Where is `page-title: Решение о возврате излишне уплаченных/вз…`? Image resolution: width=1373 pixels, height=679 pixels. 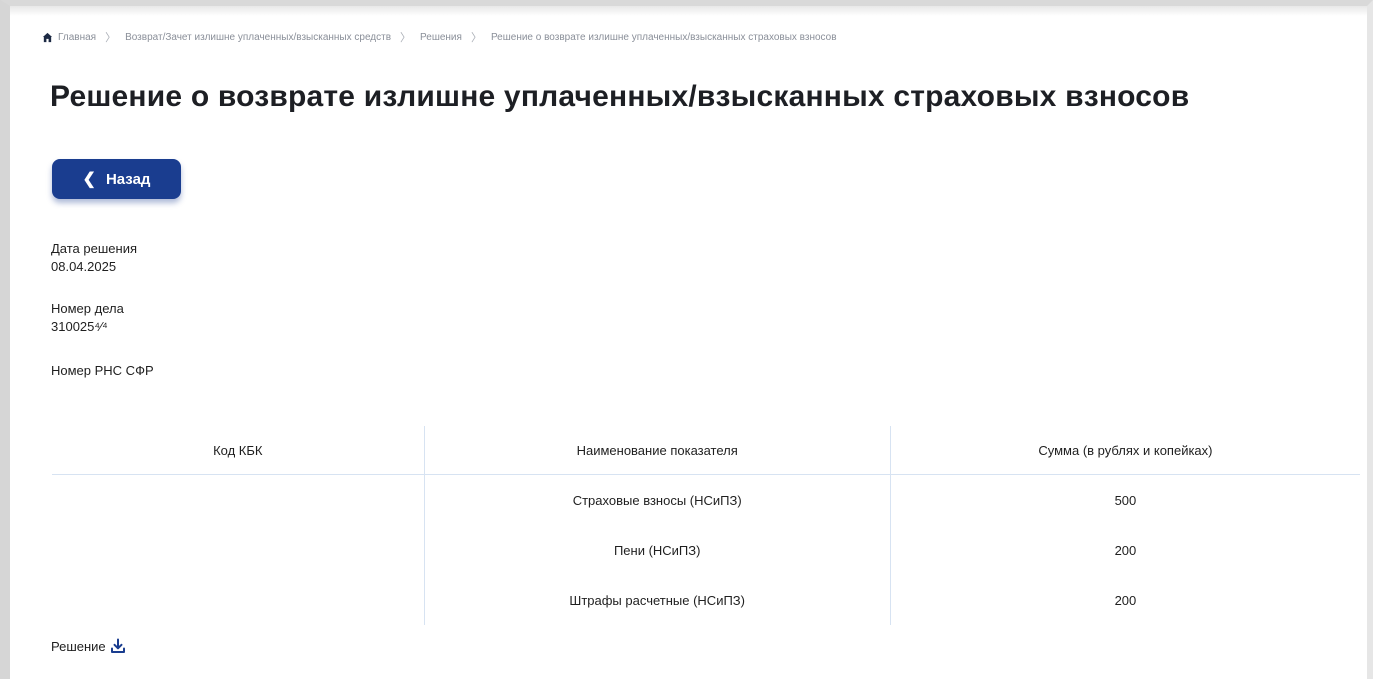 page-title: Решение о возврате излишне уплаченных/вз… is located at coordinates (620, 96).